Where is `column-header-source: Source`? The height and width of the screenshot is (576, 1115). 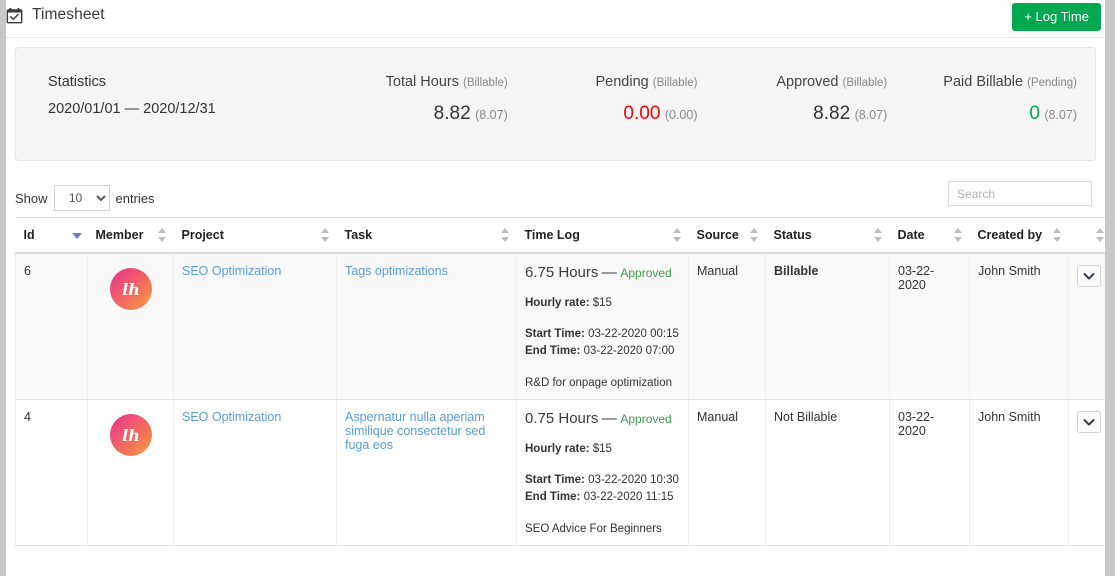
column-header-source: Source is located at coordinates (727, 235).